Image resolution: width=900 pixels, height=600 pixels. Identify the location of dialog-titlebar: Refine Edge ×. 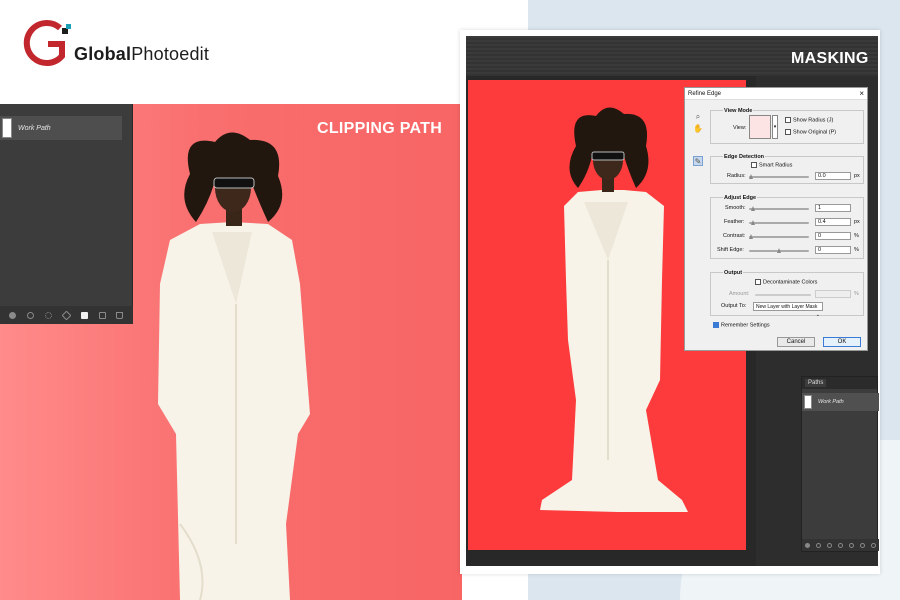
(776, 94).